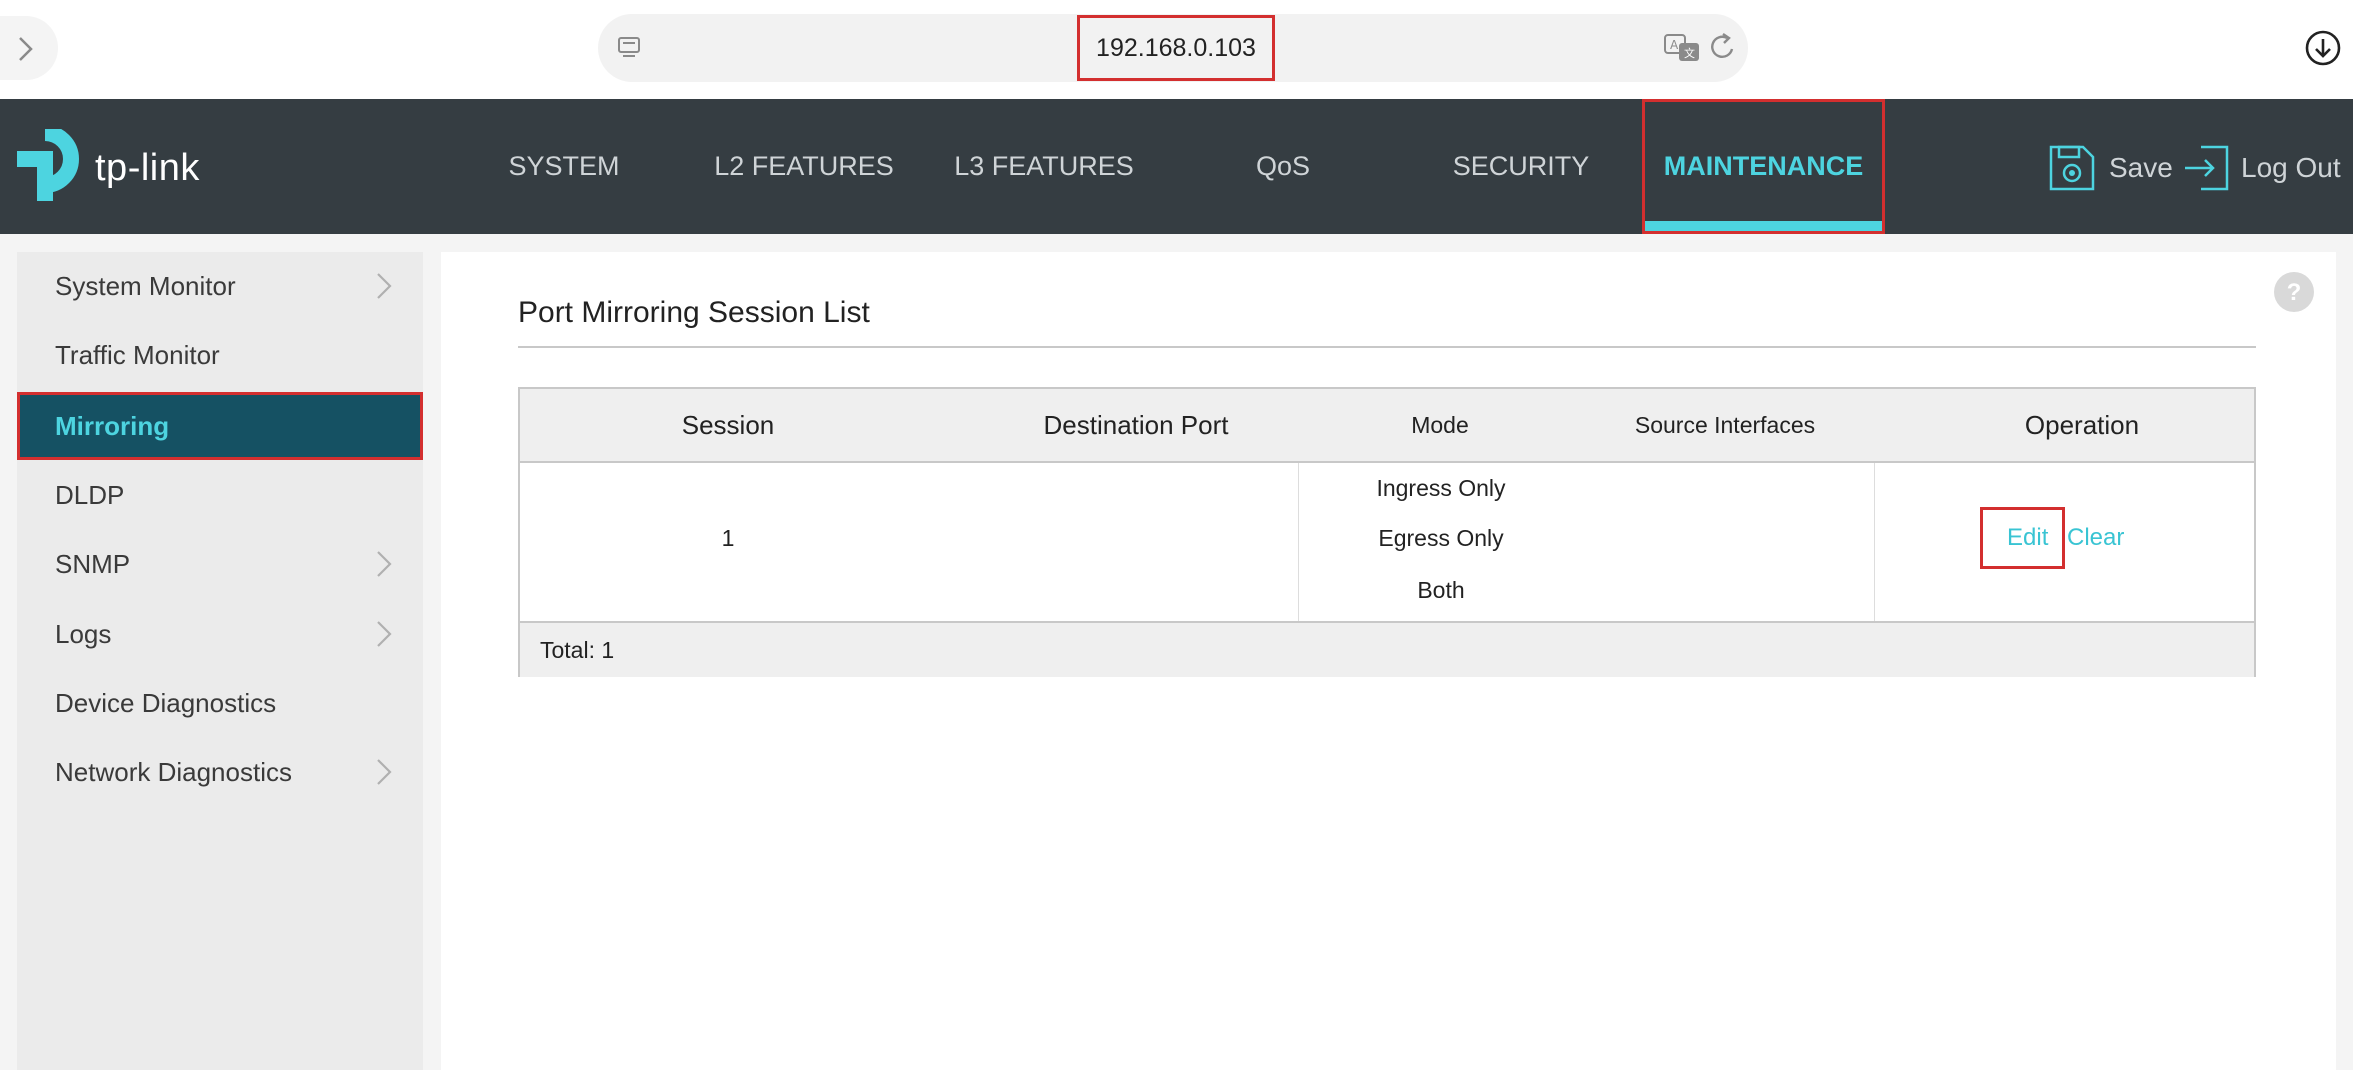  What do you see at coordinates (577, 650) in the screenshot?
I see `total-count: Total: 1` at bounding box center [577, 650].